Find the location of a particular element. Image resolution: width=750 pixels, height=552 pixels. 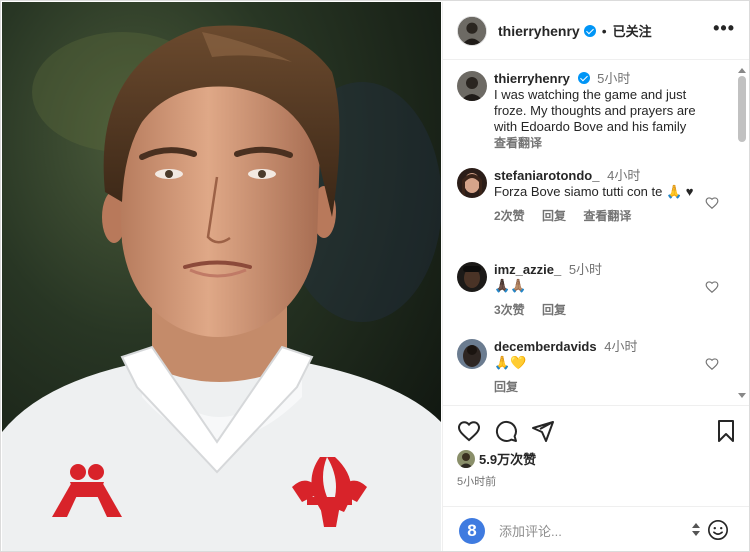

comment-meta: 2次赞 回复 查看翻译 is located at coordinates (601, 216).